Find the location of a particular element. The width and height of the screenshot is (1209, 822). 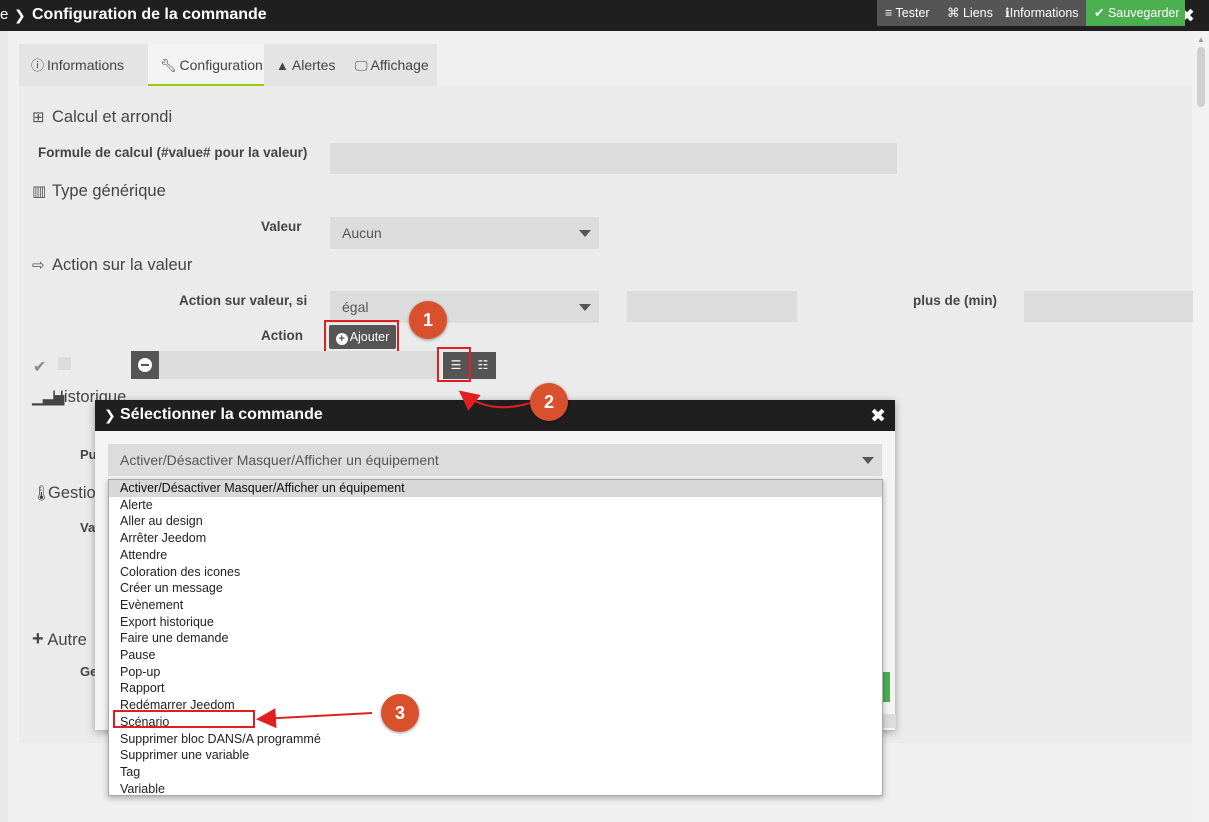

section-type: ▥ Type générique is located at coordinates (99, 191).